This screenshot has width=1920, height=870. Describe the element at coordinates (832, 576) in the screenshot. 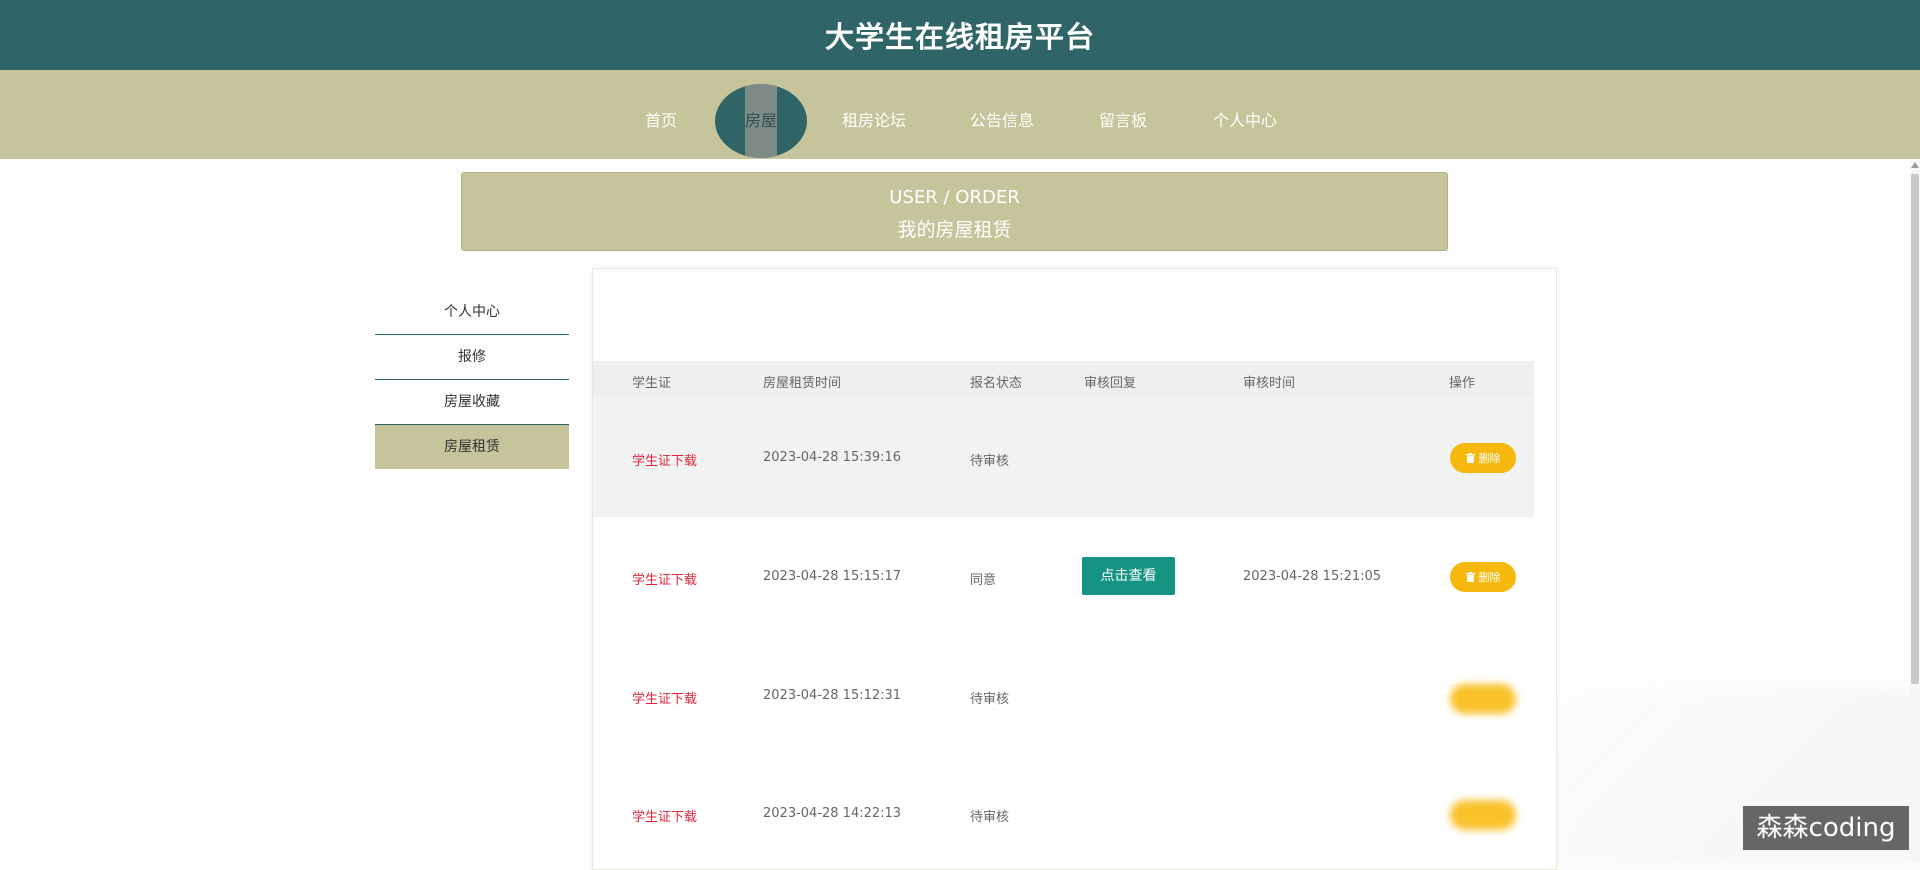

I see `rent-time: 2023-04-28 15:15:17` at that location.